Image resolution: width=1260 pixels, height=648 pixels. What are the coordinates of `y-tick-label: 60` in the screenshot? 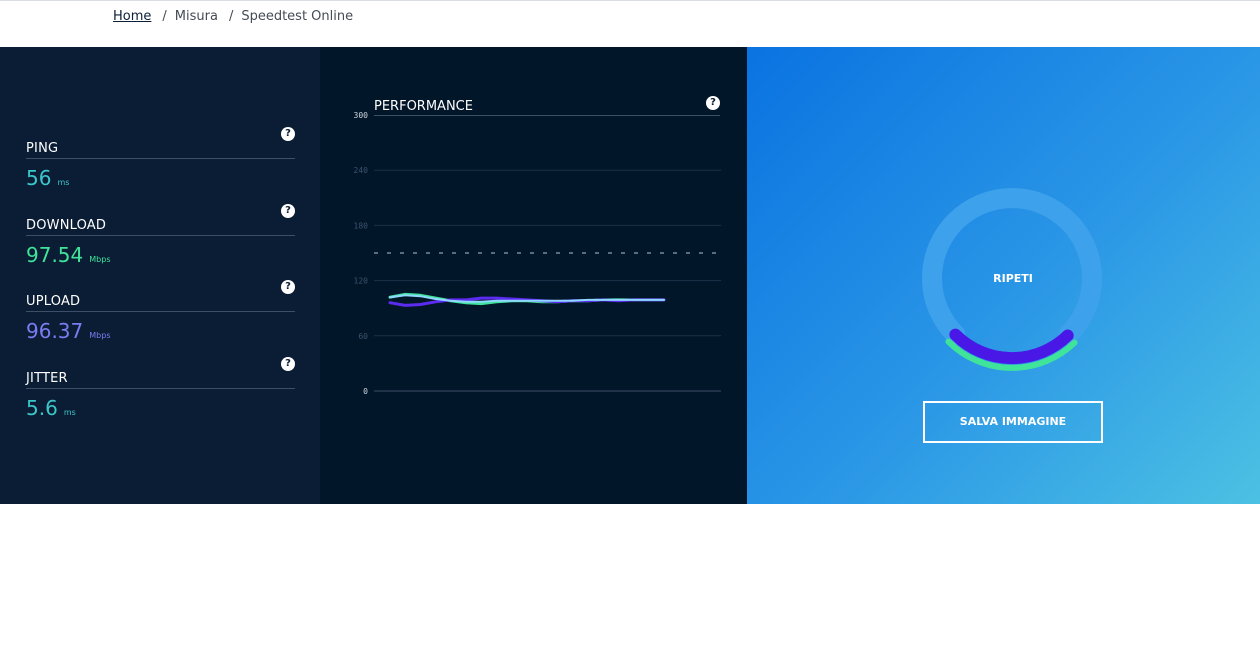 It's located at (363, 336).